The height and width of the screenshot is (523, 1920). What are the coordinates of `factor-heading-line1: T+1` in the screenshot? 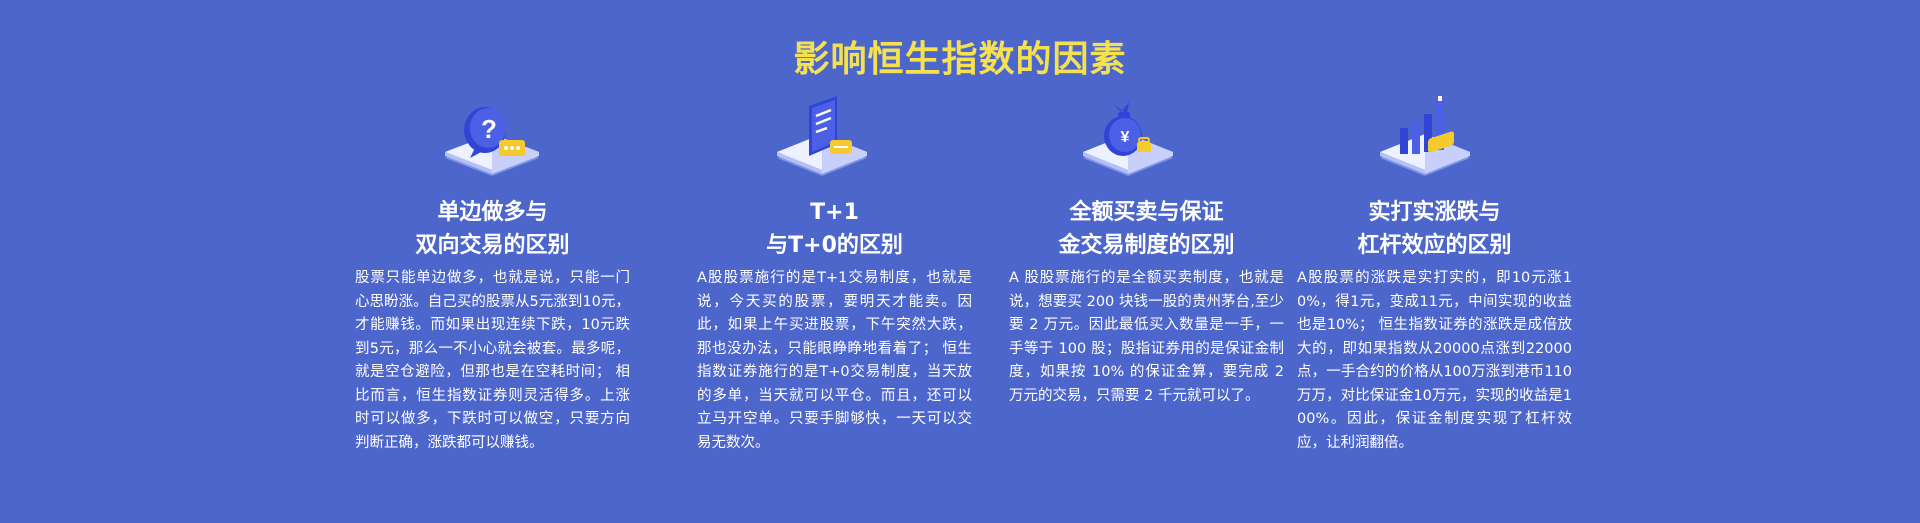 It's located at (834, 212).